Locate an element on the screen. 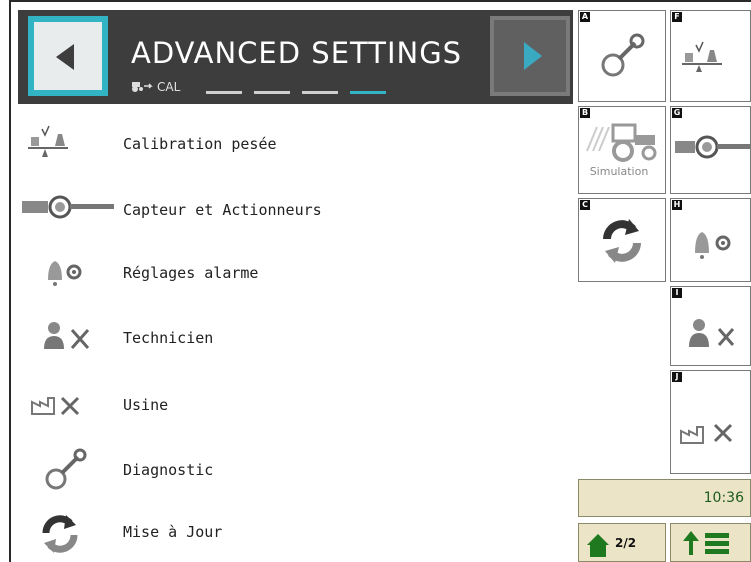  tile-letter: H is located at coordinates (677, 205).